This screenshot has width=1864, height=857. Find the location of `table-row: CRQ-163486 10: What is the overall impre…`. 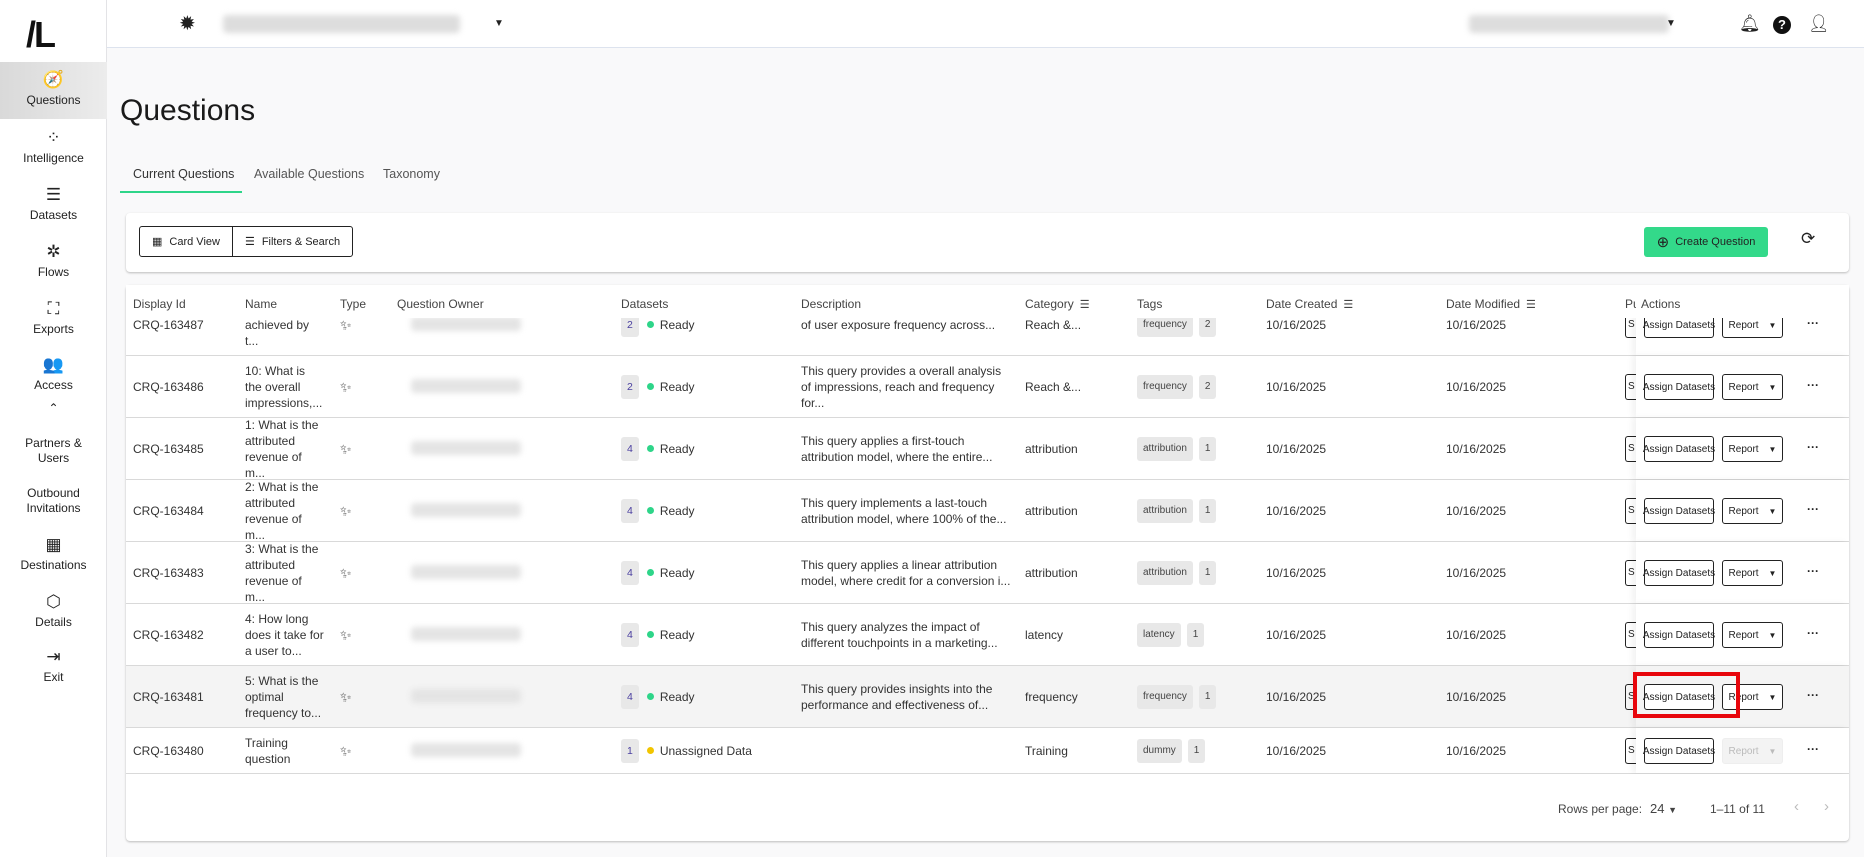

table-row: CRQ-163486 10: What is the overall impre… is located at coordinates (987, 387).